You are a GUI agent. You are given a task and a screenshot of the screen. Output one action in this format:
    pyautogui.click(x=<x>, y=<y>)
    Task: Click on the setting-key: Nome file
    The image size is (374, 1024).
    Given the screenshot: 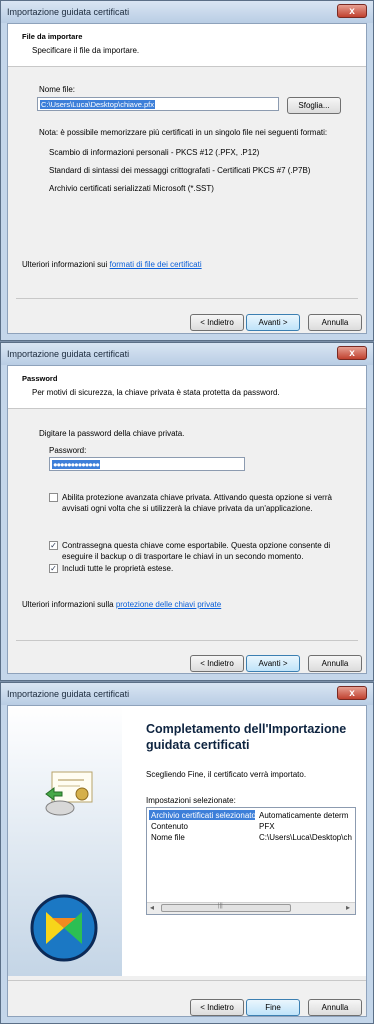 What is the action you would take?
    pyautogui.click(x=168, y=837)
    